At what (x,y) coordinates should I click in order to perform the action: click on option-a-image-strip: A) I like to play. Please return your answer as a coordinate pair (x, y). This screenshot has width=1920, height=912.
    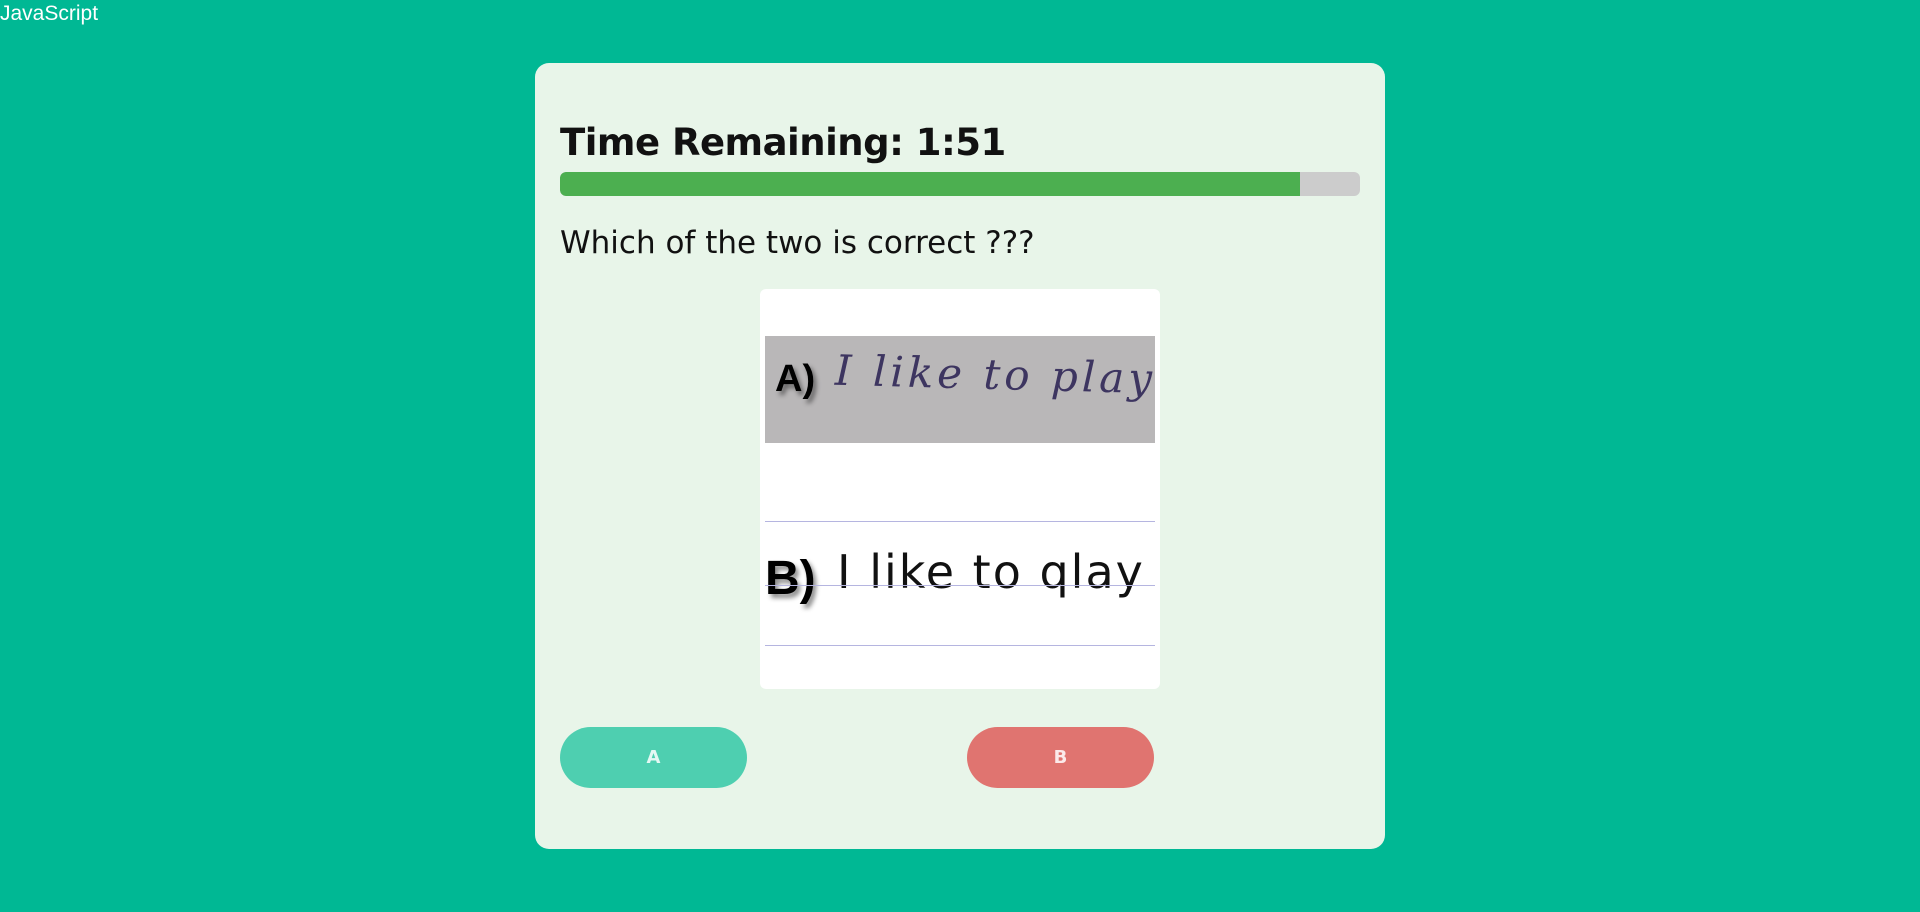
    Looking at the image, I should click on (961, 389).